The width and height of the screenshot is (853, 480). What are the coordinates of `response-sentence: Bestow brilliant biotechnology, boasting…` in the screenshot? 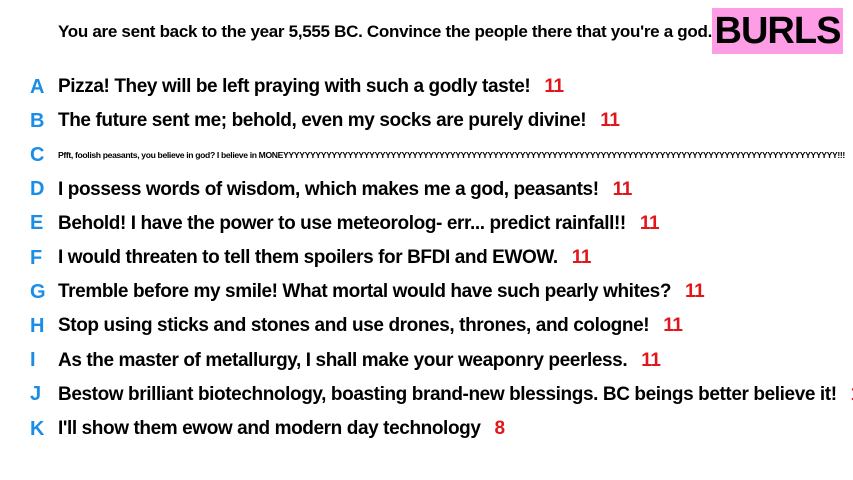 It's located at (447, 394).